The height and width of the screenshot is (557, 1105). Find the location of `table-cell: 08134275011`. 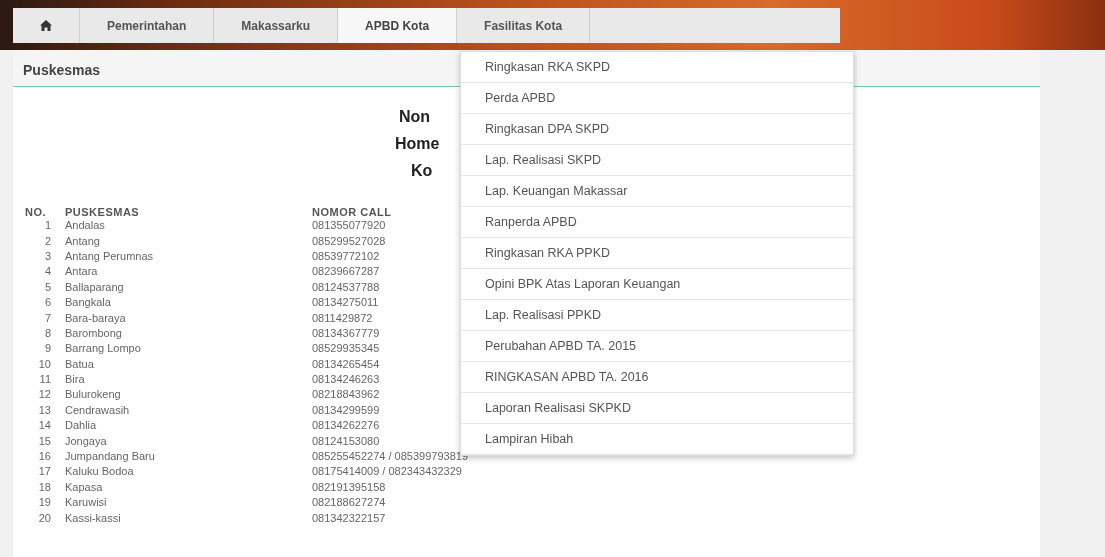

table-cell: 08134275011 is located at coordinates (345, 302).